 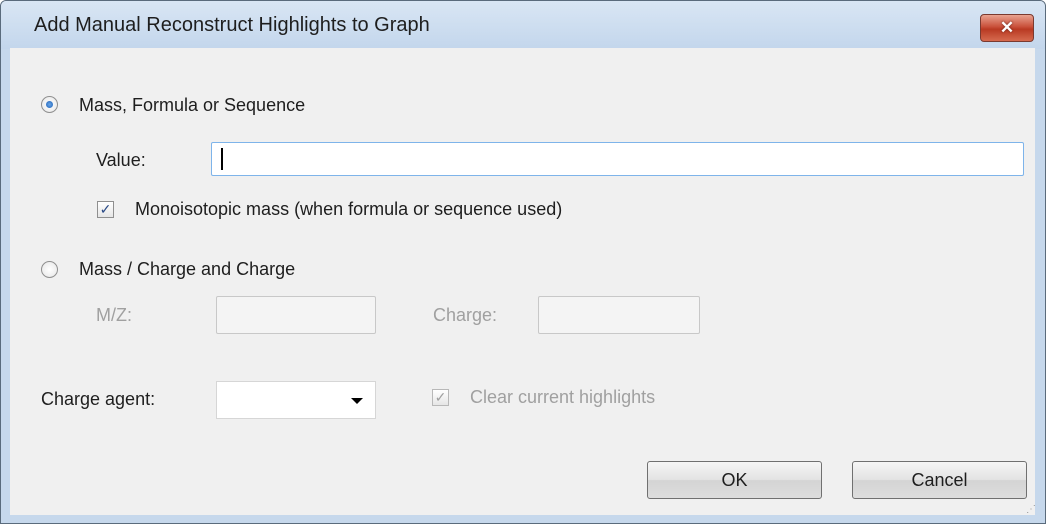 I want to click on close-icon: ✕, so click(x=1007, y=27).